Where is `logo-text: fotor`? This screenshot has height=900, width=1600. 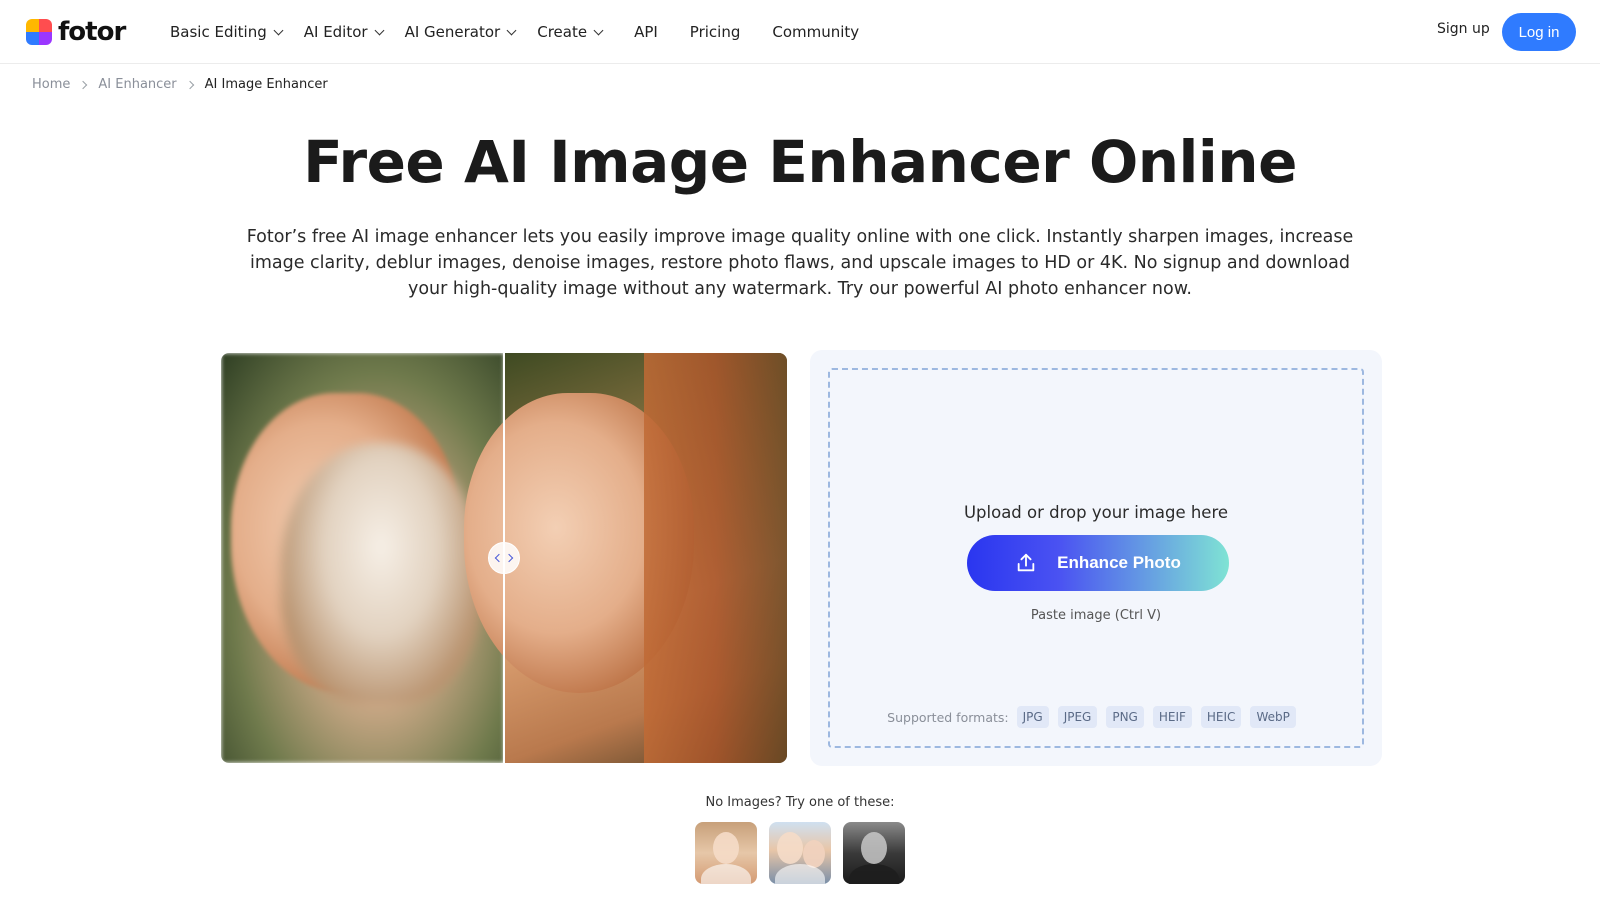
logo-text: fotor is located at coordinates (92, 32).